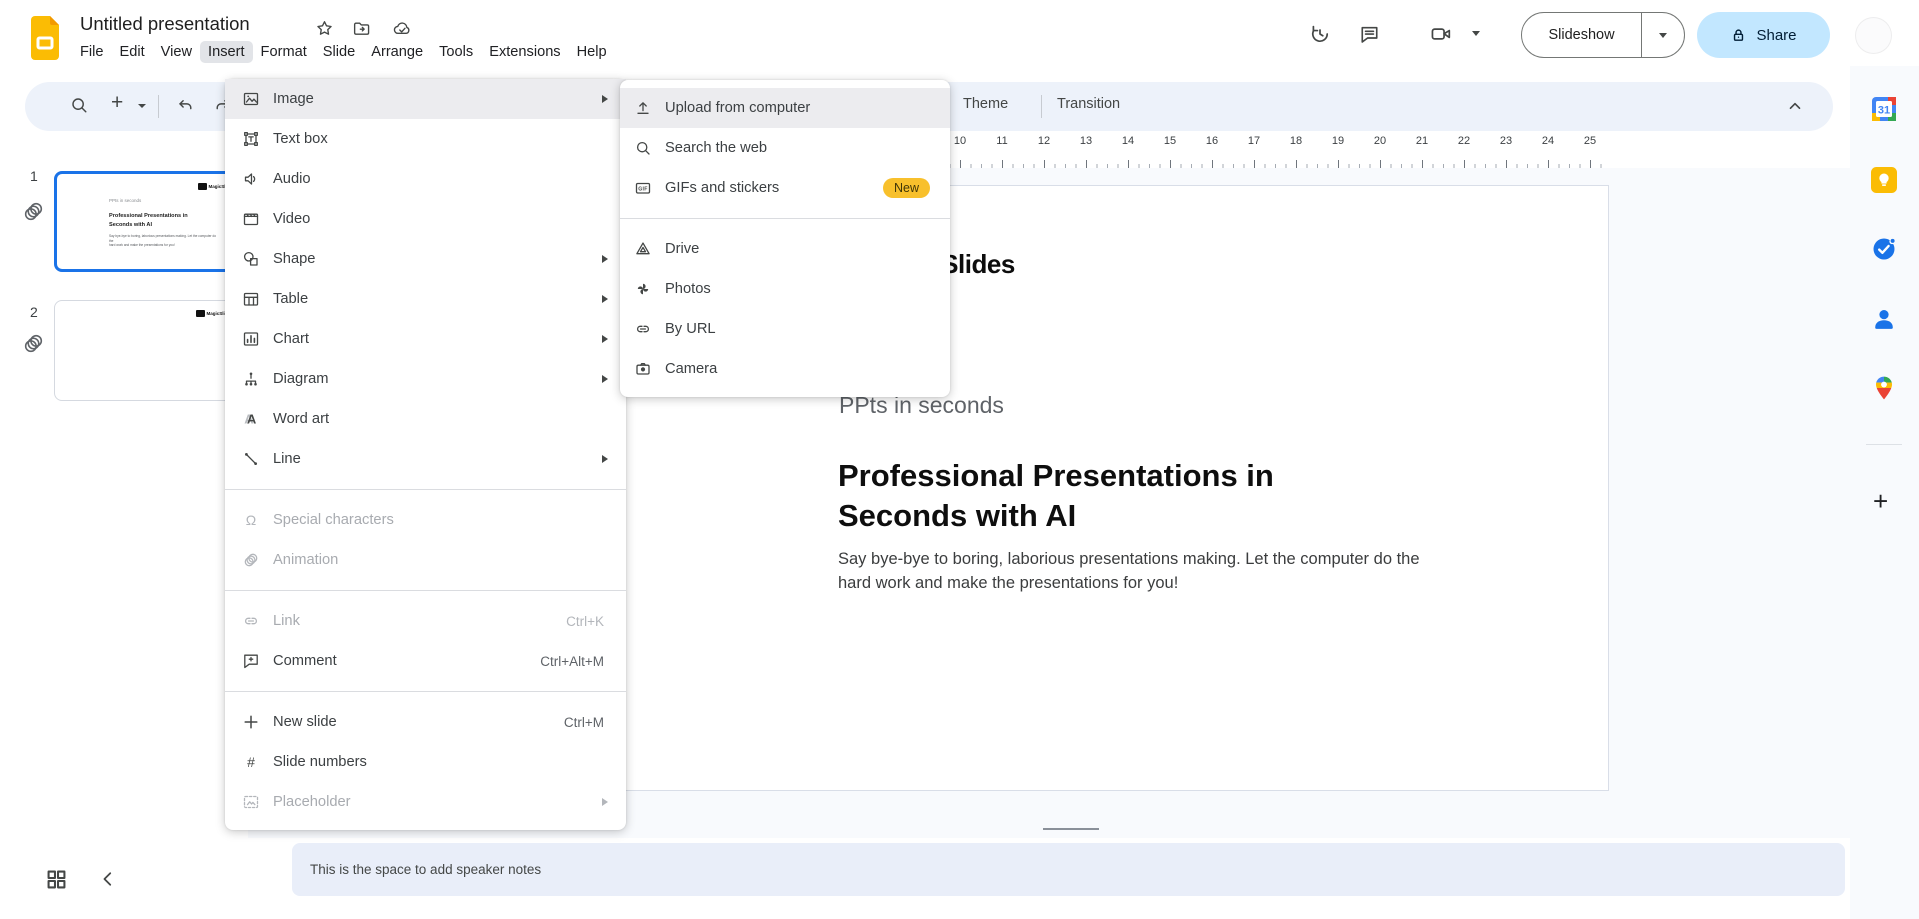  I want to click on comments-icon, so click(1369, 34).